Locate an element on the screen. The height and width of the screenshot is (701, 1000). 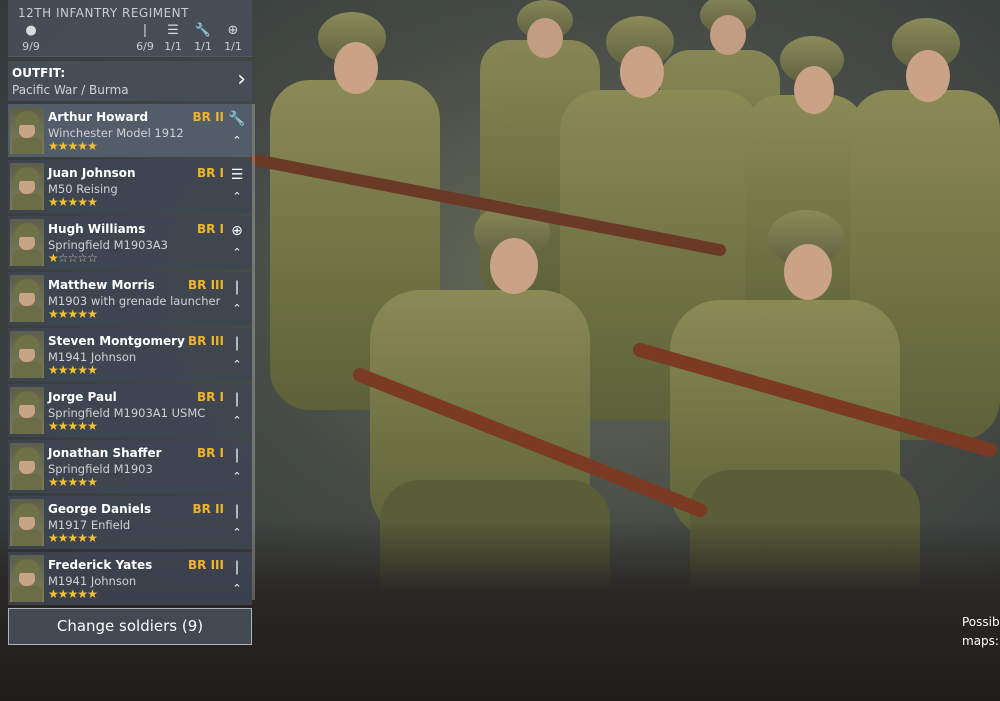
possible-maps-text: Possib maps: ( is located at coordinates (981, 632).